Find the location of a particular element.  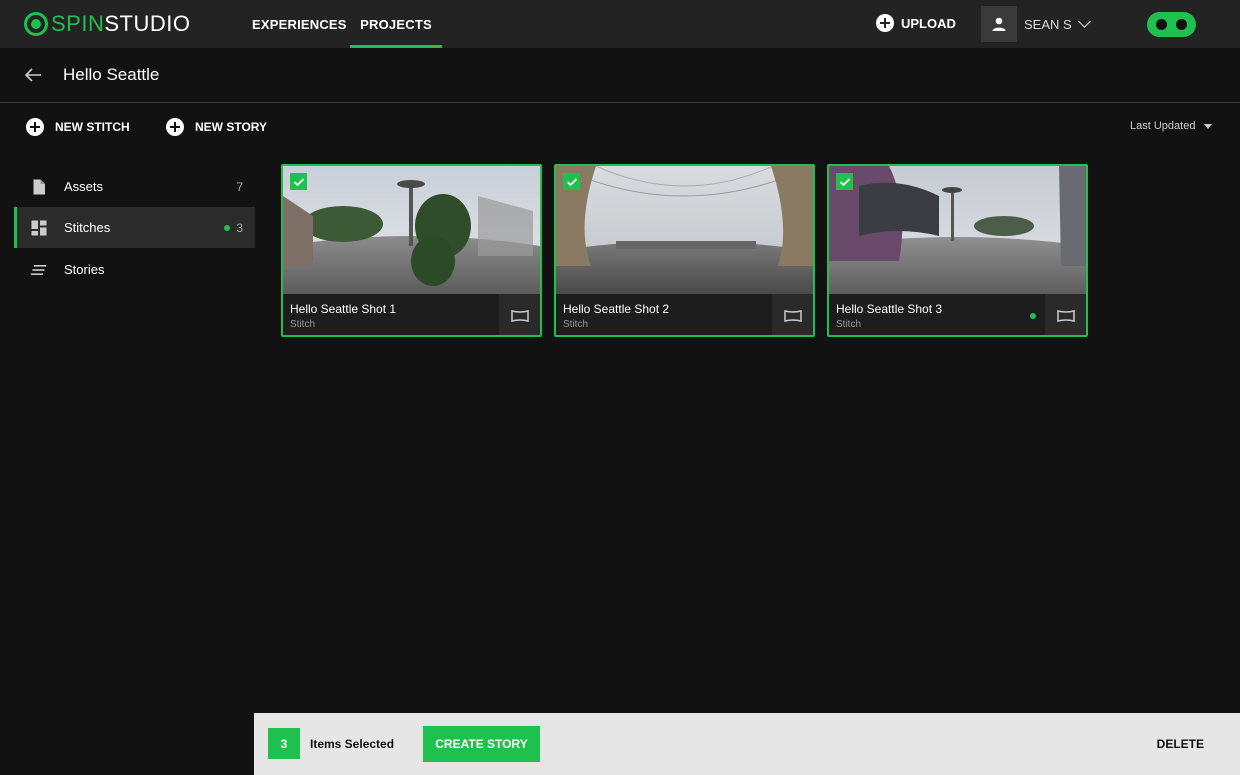

upload-label: UPLOAD is located at coordinates (928, 23).